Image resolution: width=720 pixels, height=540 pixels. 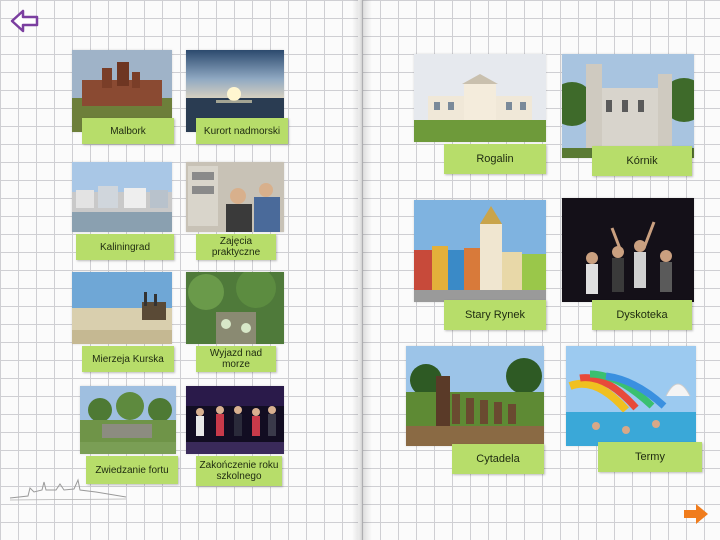 What do you see at coordinates (498, 459) in the screenshot?
I see `label-cytadela: Cytadela` at bounding box center [498, 459].